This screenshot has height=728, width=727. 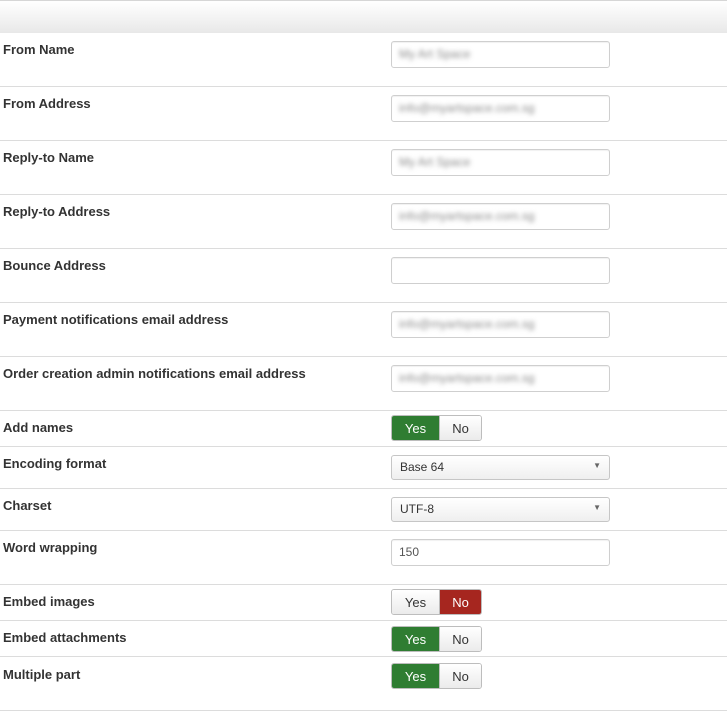 I want to click on multiple-part-label: Multiple part, so click(x=42, y=674).